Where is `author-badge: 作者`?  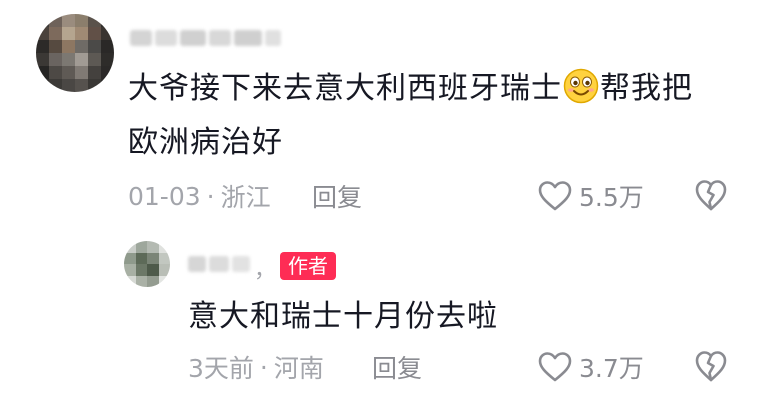
author-badge: 作者 is located at coordinates (308, 266).